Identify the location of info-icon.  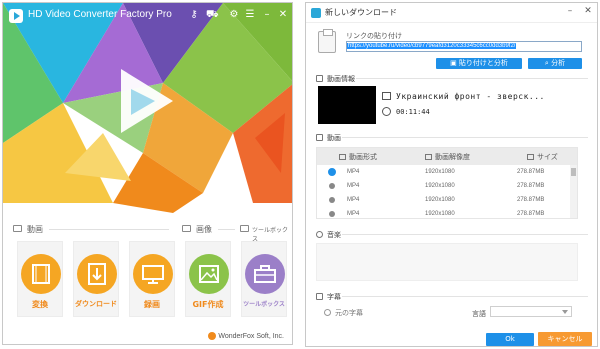
(319, 78).